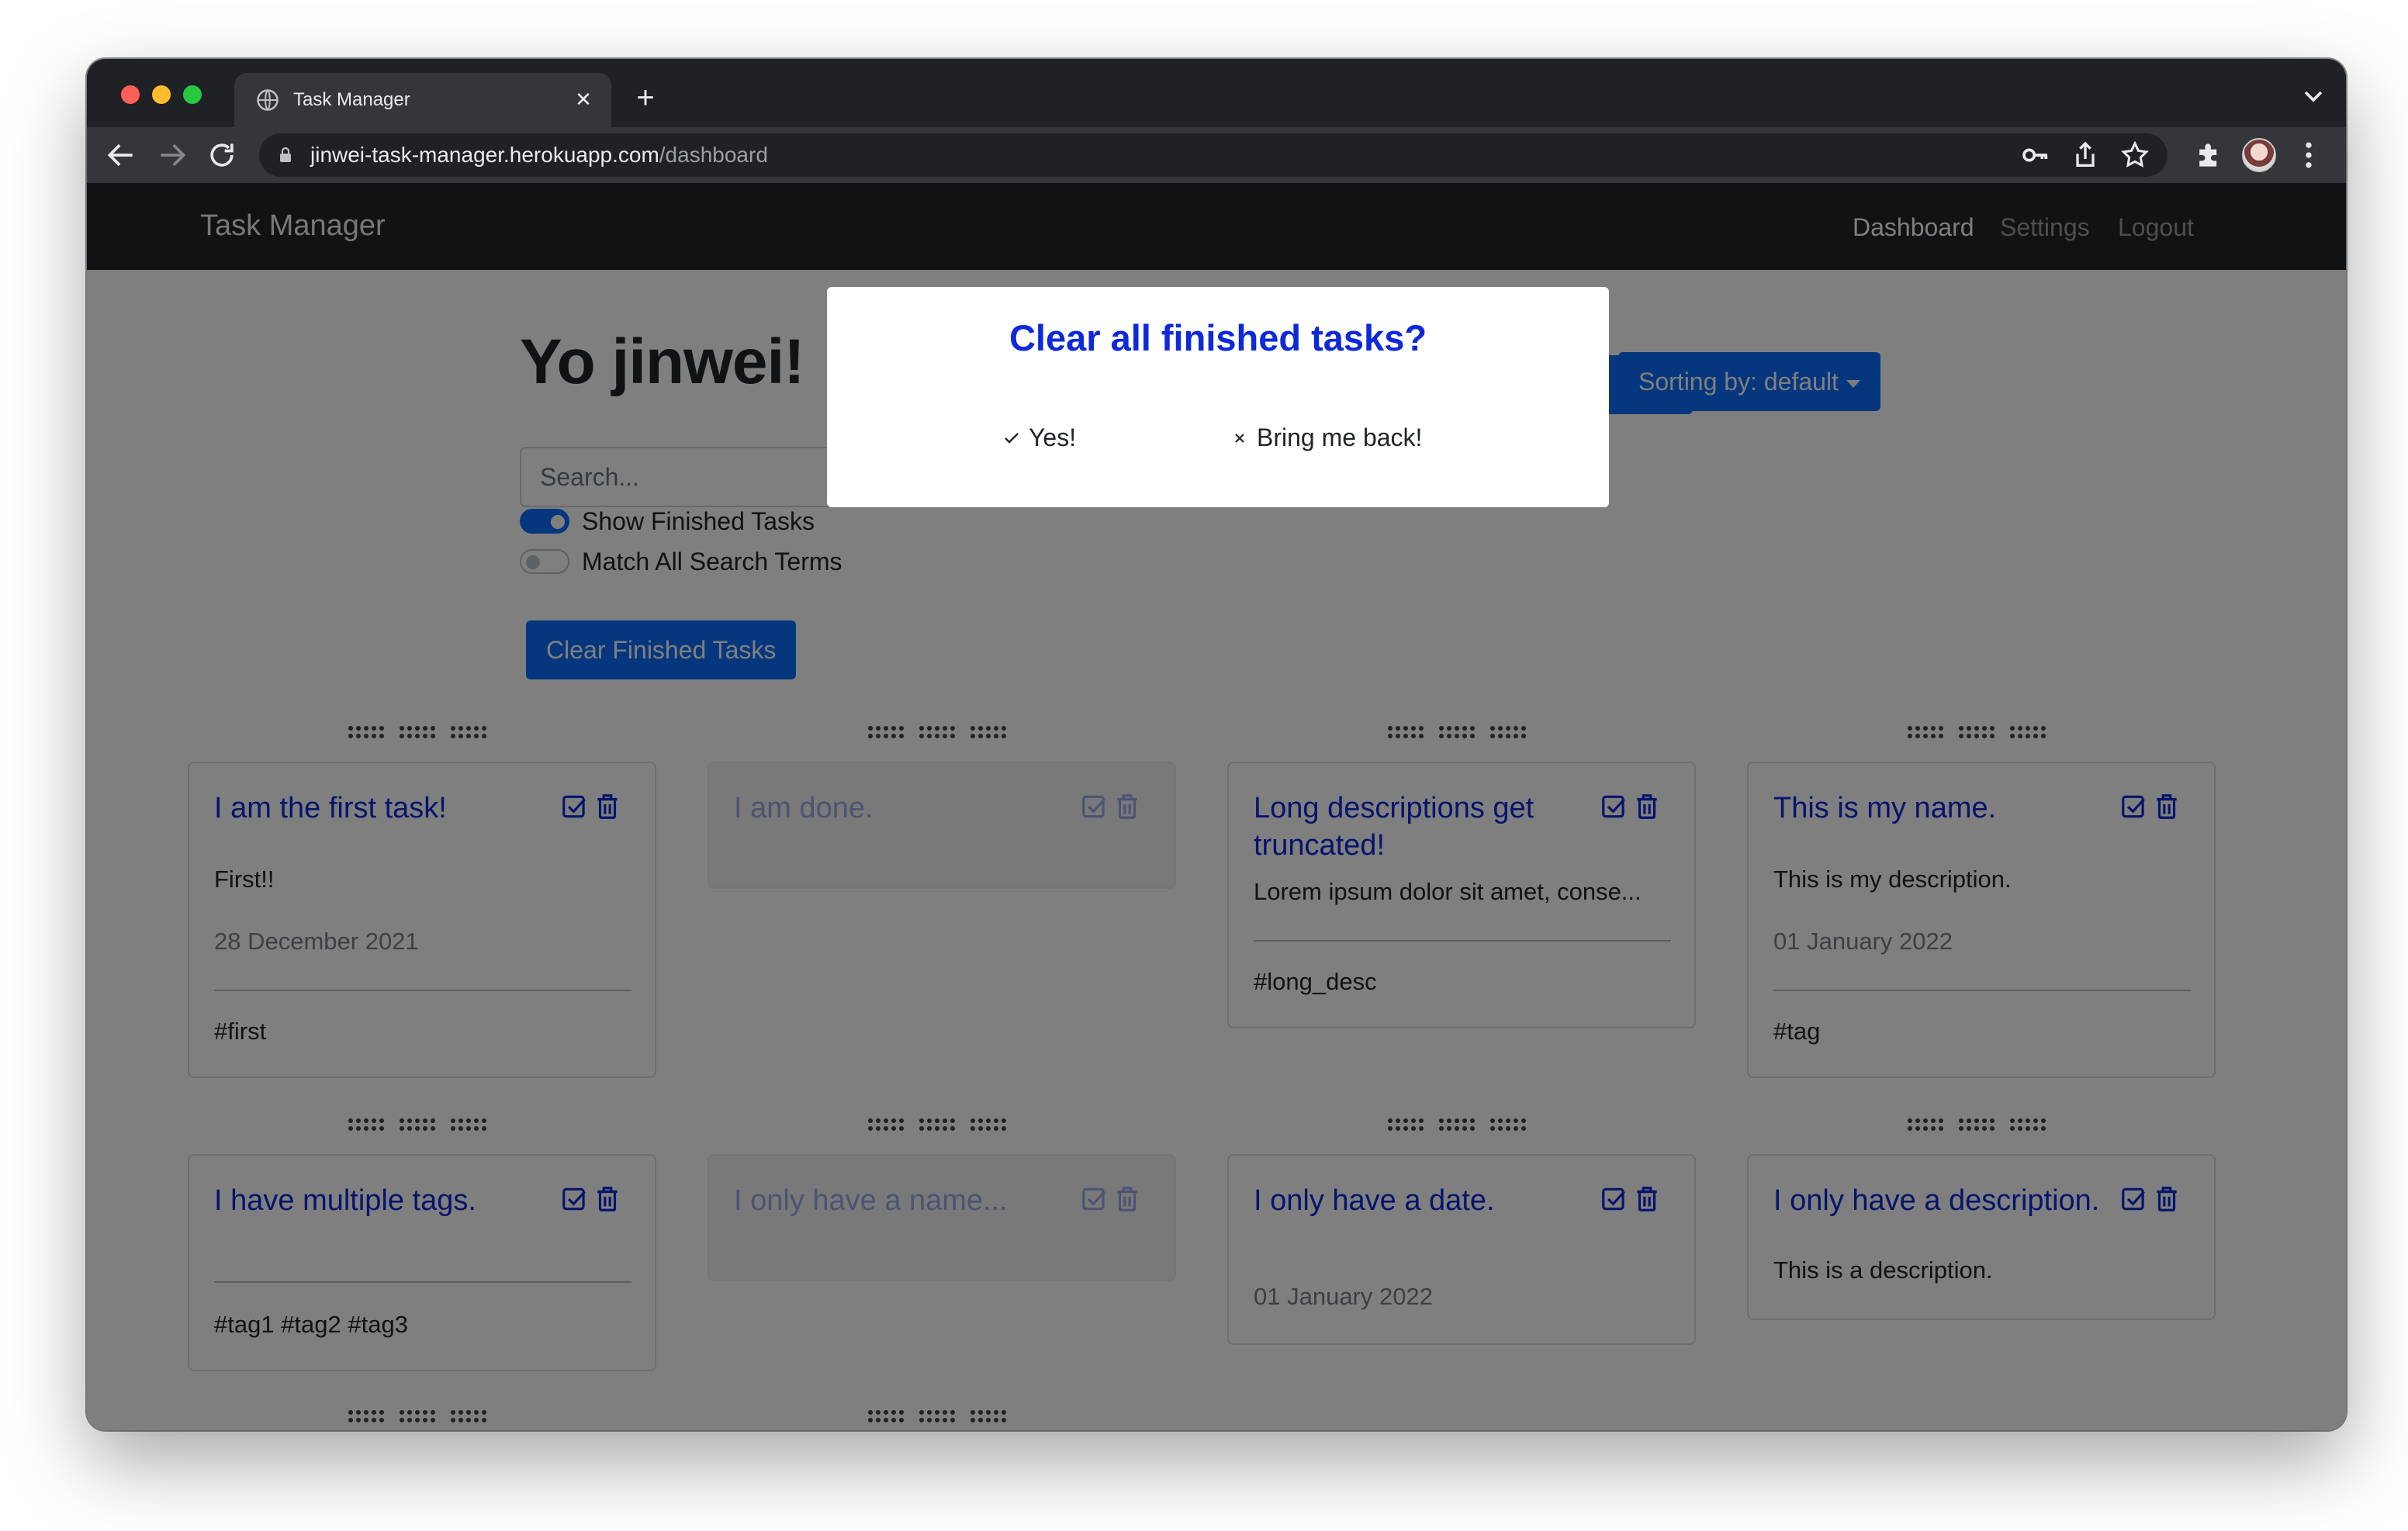  What do you see at coordinates (172, 155) in the screenshot?
I see `forward-arrow-icon` at bounding box center [172, 155].